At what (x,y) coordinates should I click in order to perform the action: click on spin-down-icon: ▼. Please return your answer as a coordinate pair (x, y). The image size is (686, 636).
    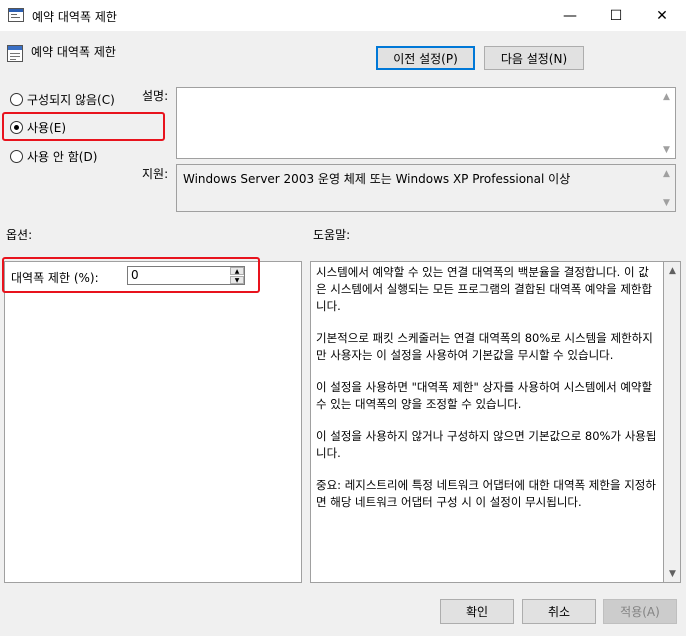
    Looking at the image, I should click on (237, 280).